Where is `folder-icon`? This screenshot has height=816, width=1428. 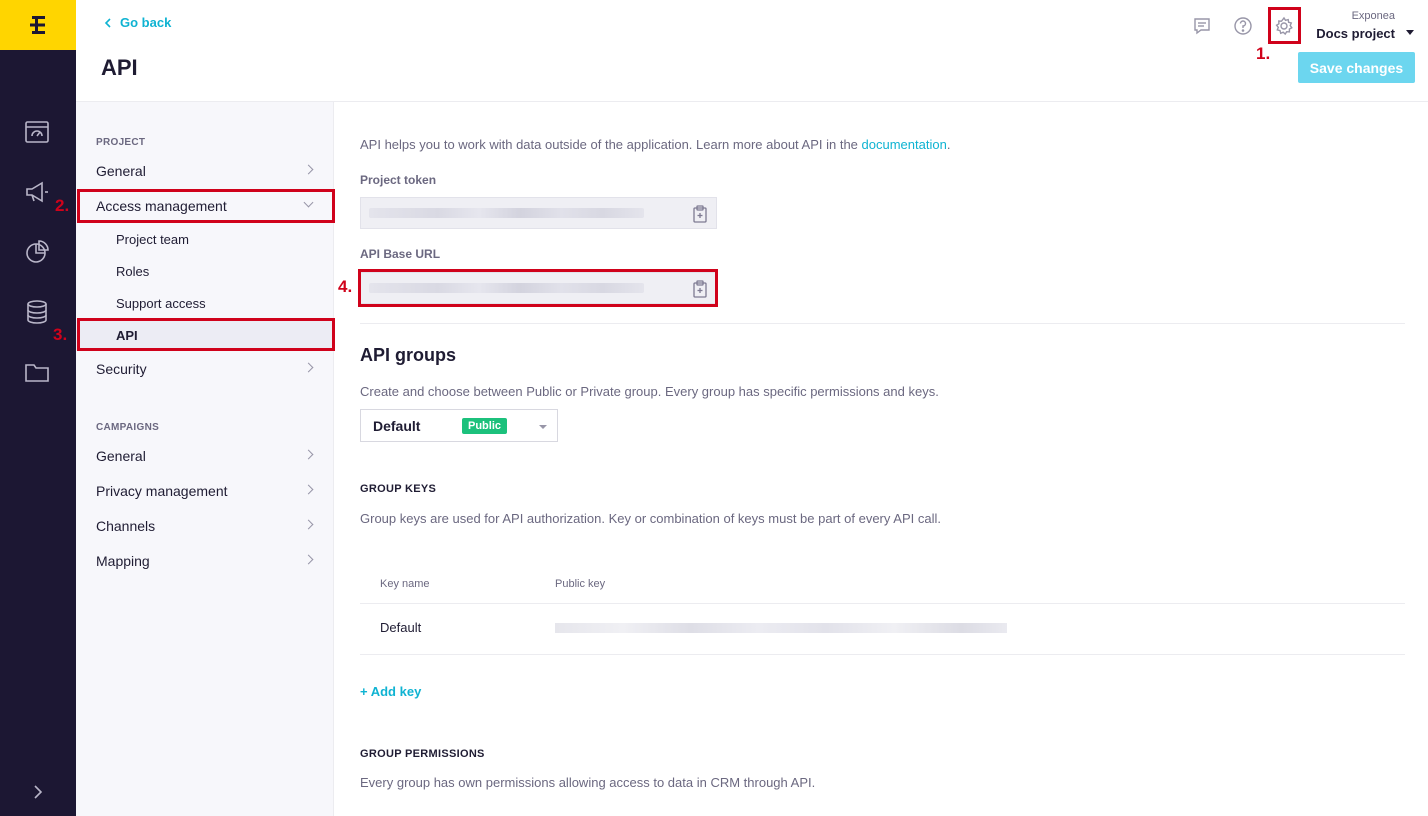 folder-icon is located at coordinates (37, 372).